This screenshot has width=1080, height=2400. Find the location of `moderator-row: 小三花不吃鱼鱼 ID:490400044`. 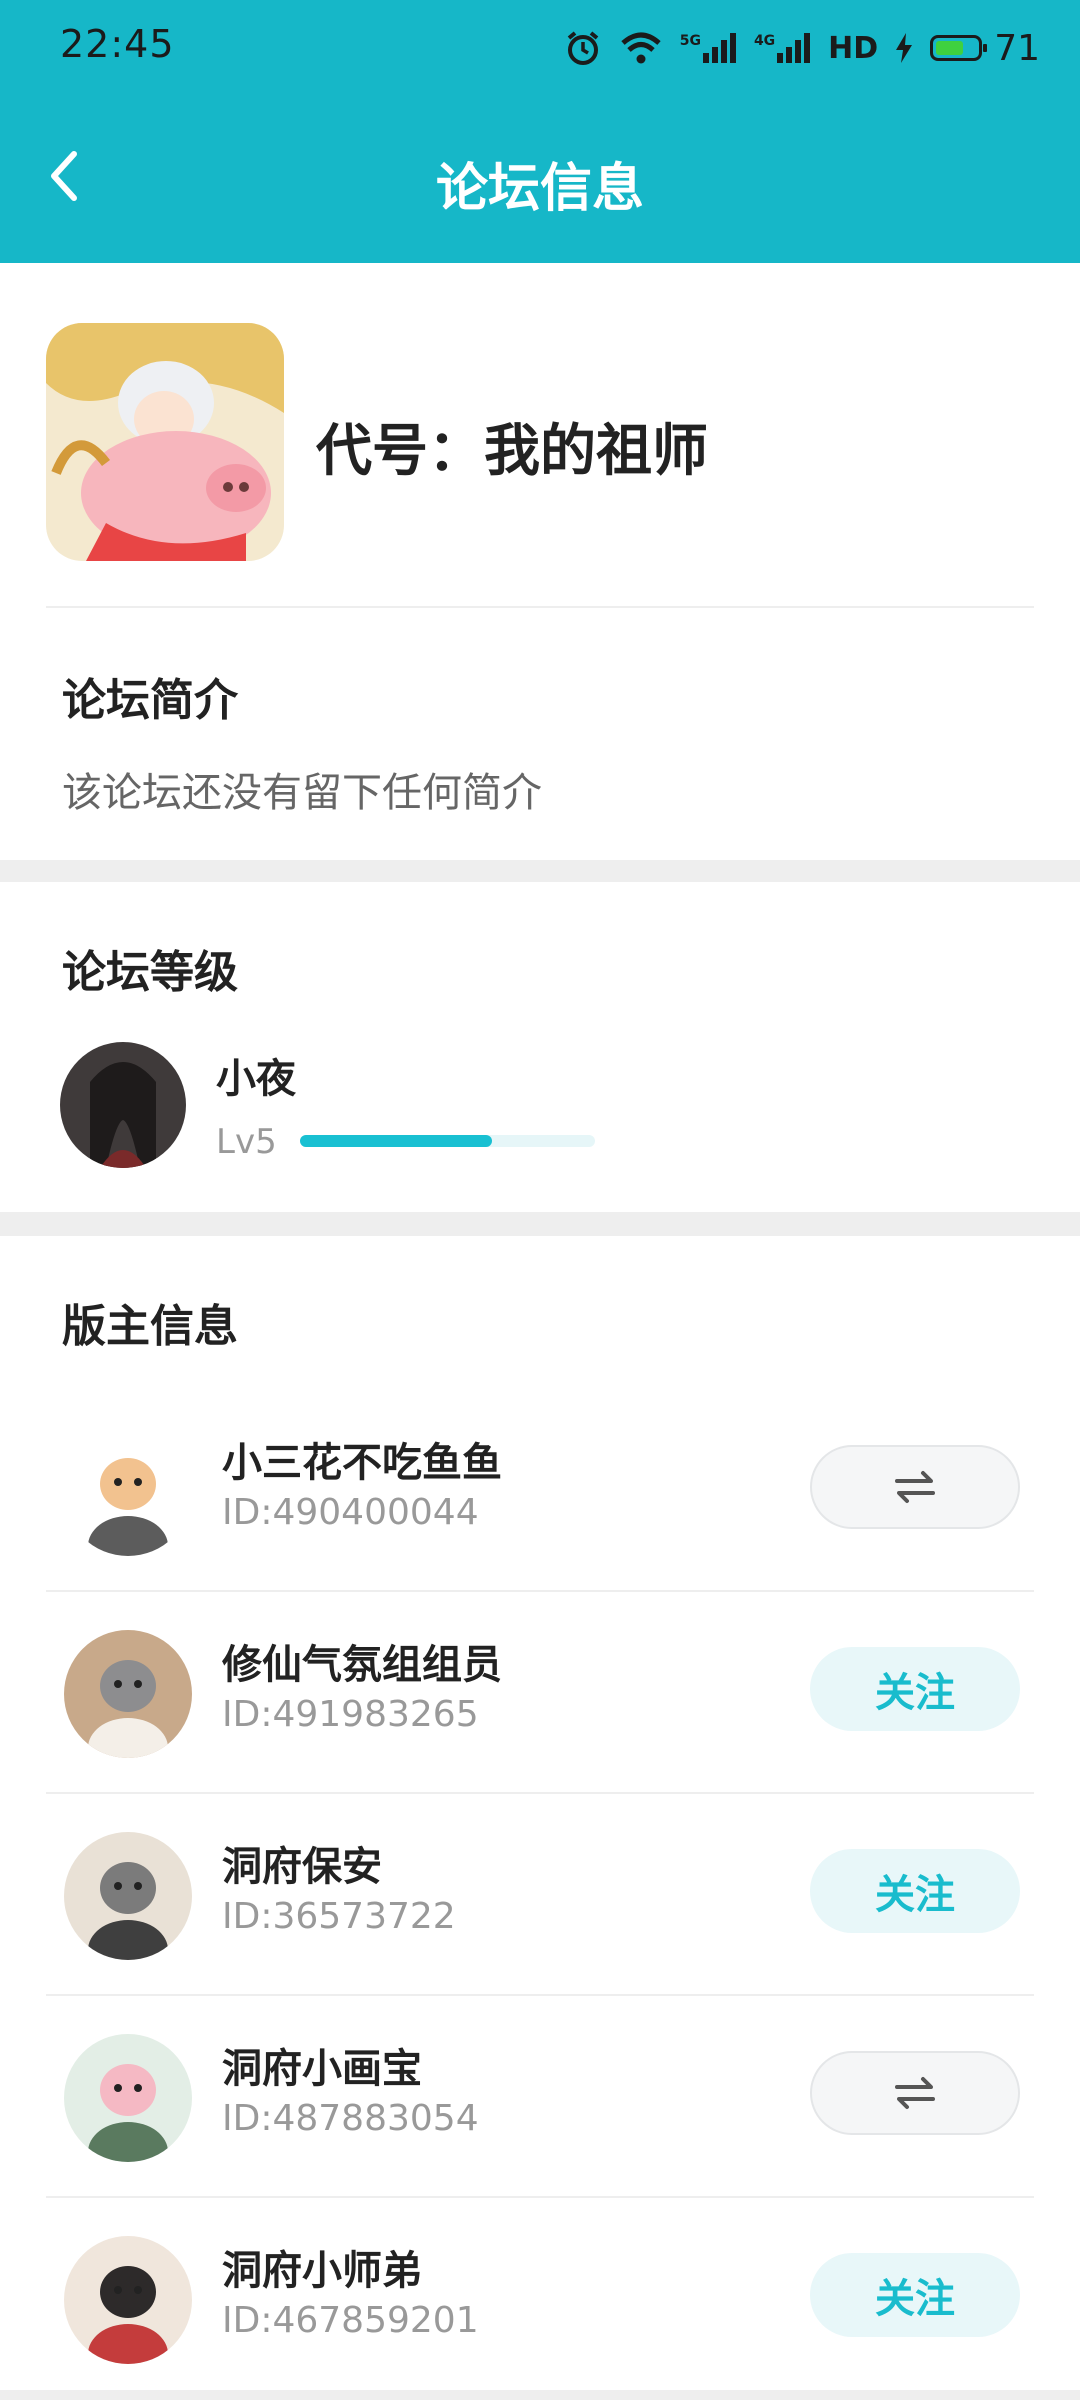

moderator-row: 小三花不吃鱼鱼 ID:490400044 is located at coordinates (540, 1491).